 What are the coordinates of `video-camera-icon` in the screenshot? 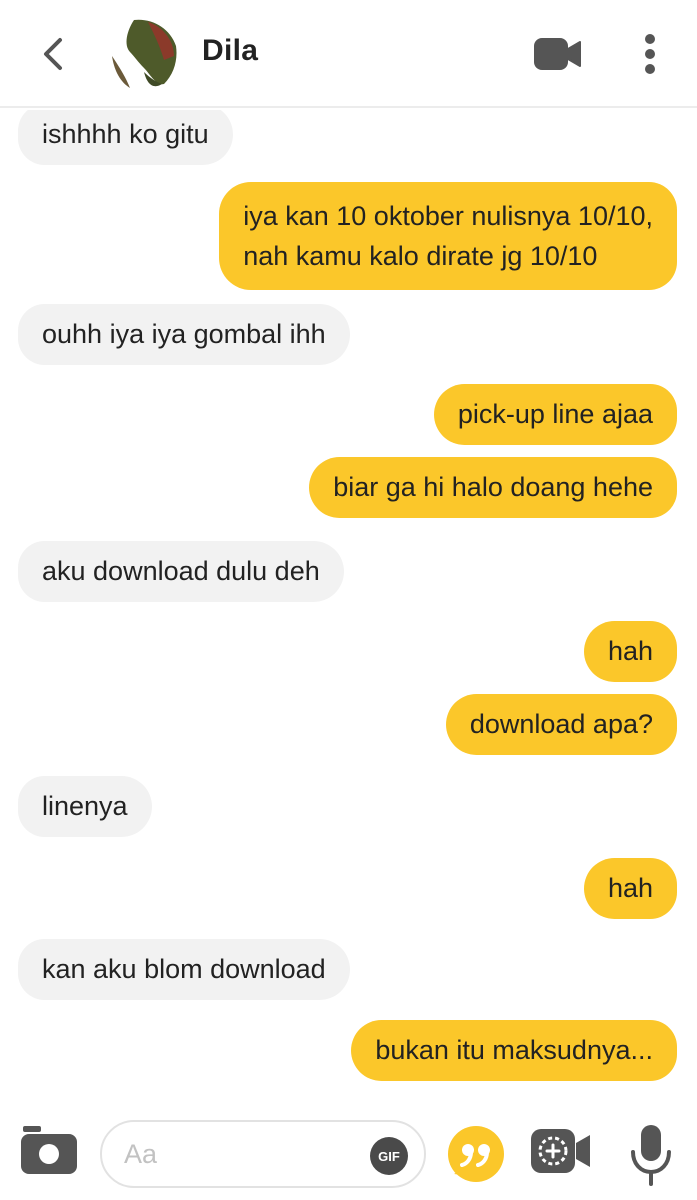 It's located at (557, 54).